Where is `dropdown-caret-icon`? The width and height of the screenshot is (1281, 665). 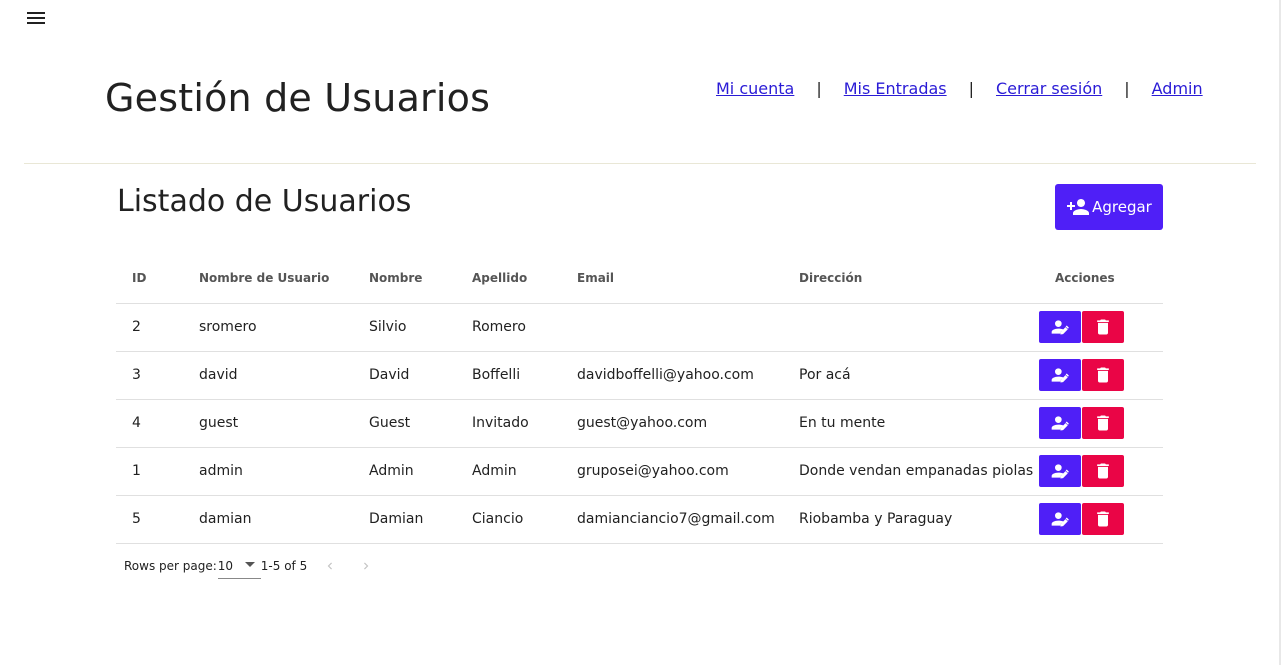 dropdown-caret-icon is located at coordinates (249, 564).